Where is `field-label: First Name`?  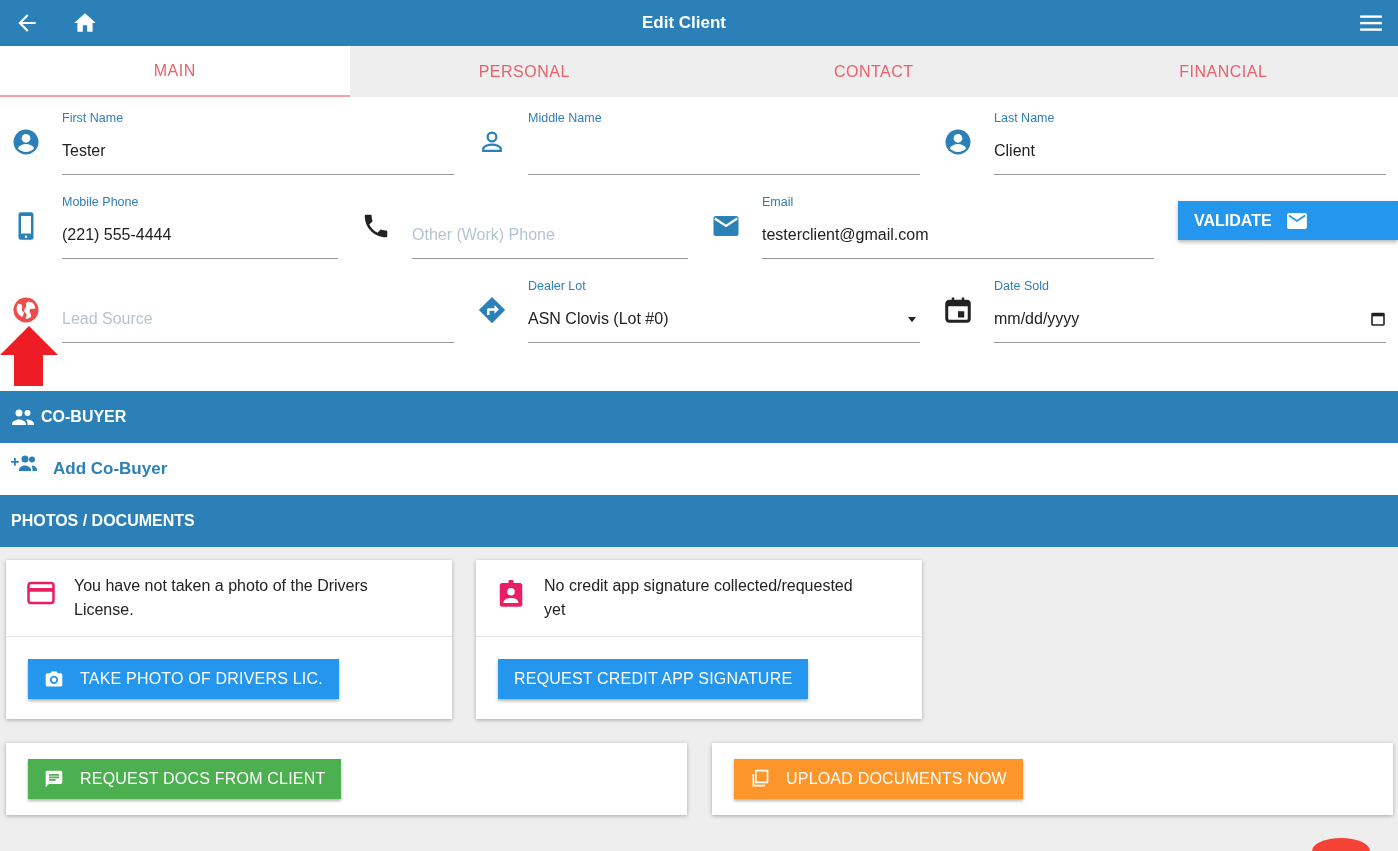 field-label: First Name is located at coordinates (93, 118).